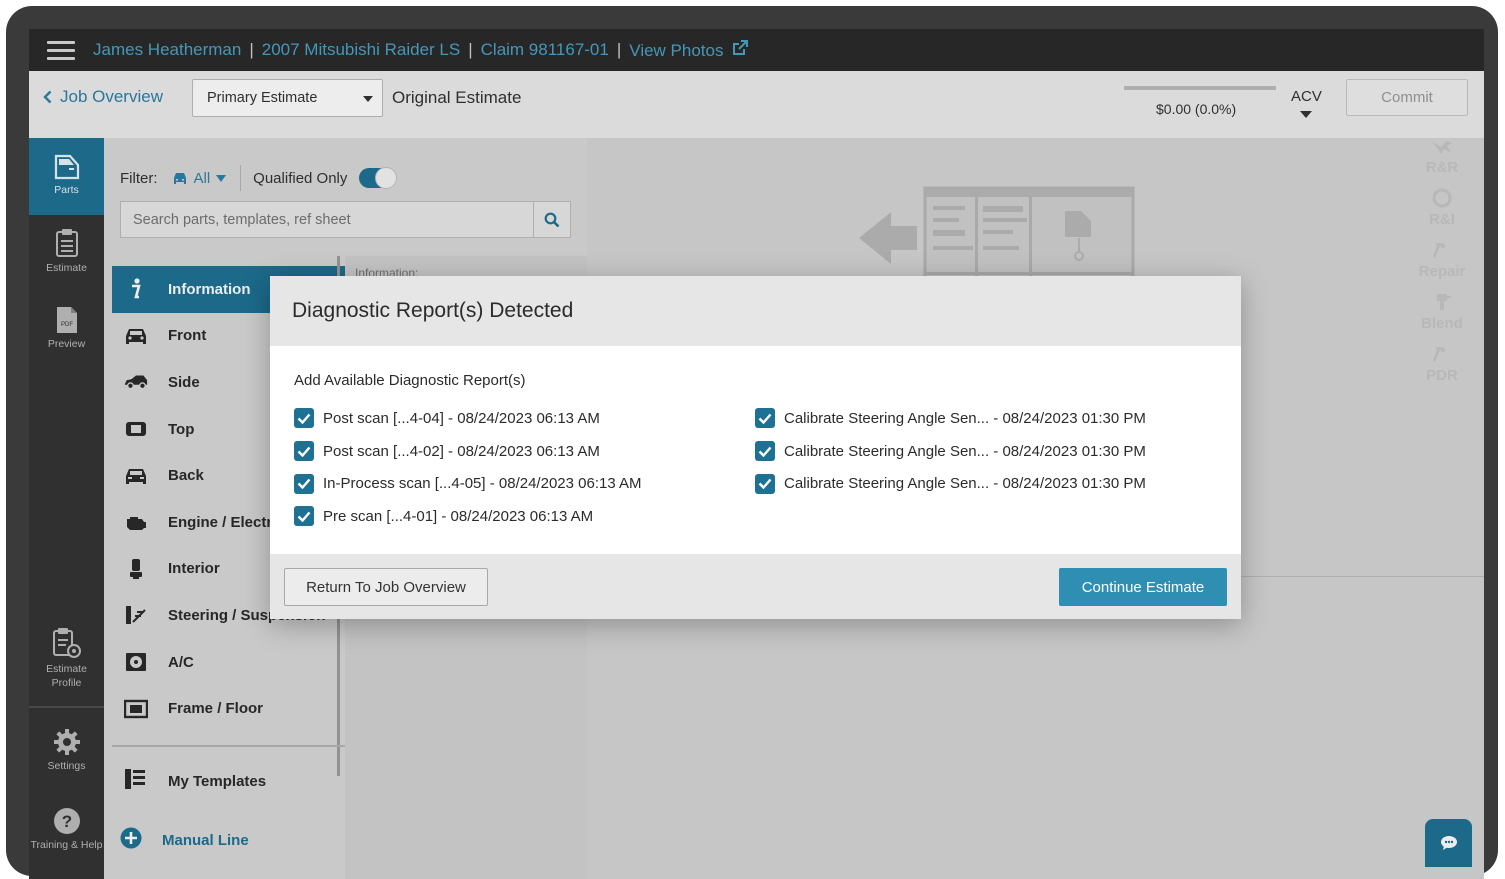  What do you see at coordinates (386, 587) in the screenshot?
I see `return-to-job-overview-button: Return To Job Overview` at bounding box center [386, 587].